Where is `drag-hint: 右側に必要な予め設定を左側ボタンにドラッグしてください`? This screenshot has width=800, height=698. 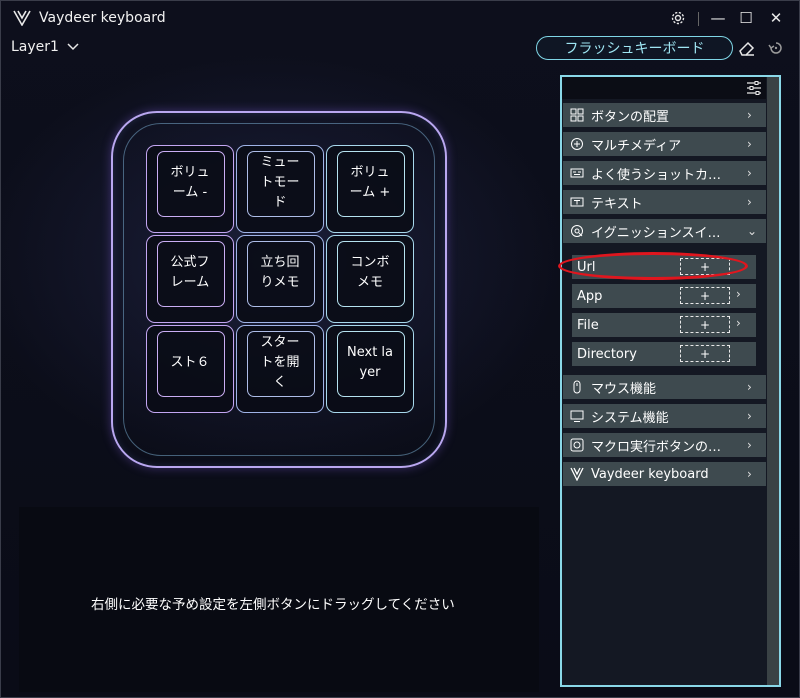 drag-hint: 右側に必要な予め設定を左側ボタンにドラッグしてください is located at coordinates (273, 605).